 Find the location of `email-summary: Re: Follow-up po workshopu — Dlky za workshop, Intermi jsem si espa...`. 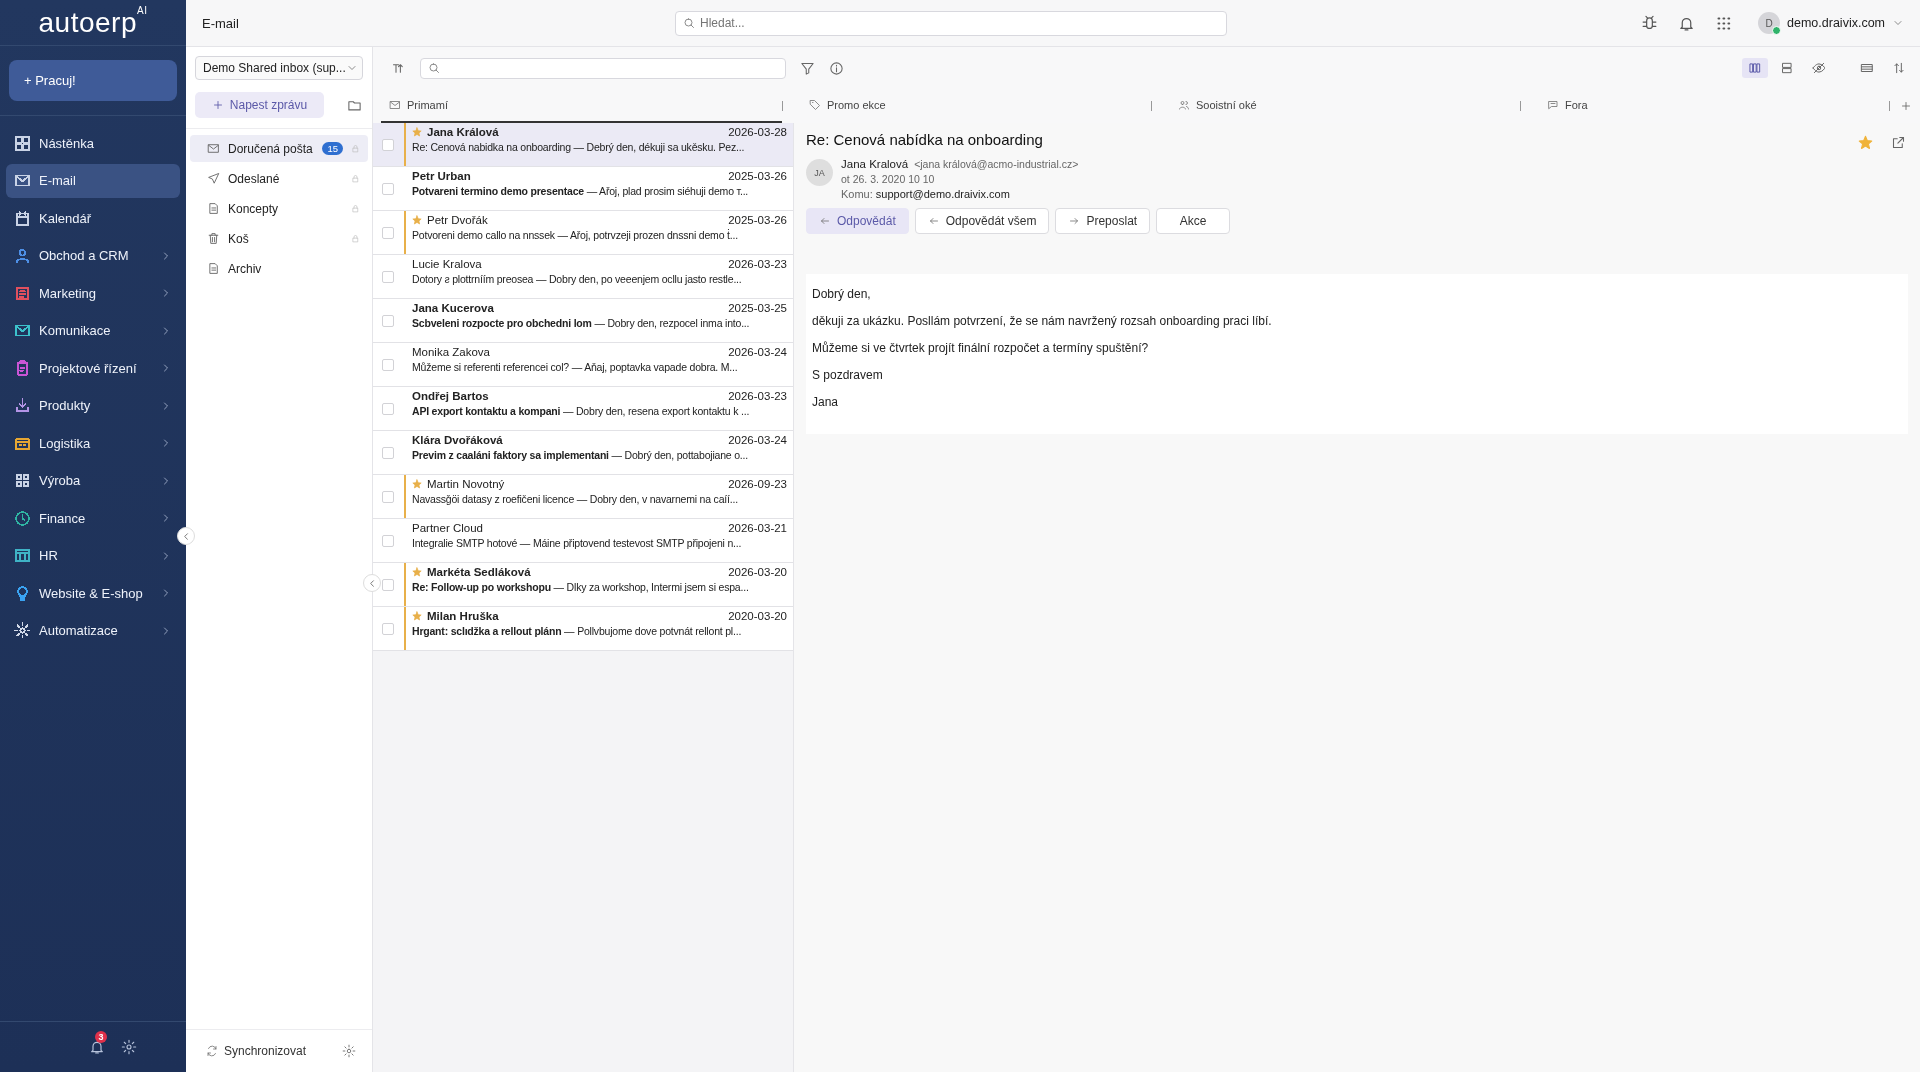

email-summary: Re: Follow-up po workshopu — Dlky za workshop, Intermi jsem si espa... is located at coordinates (581, 587).